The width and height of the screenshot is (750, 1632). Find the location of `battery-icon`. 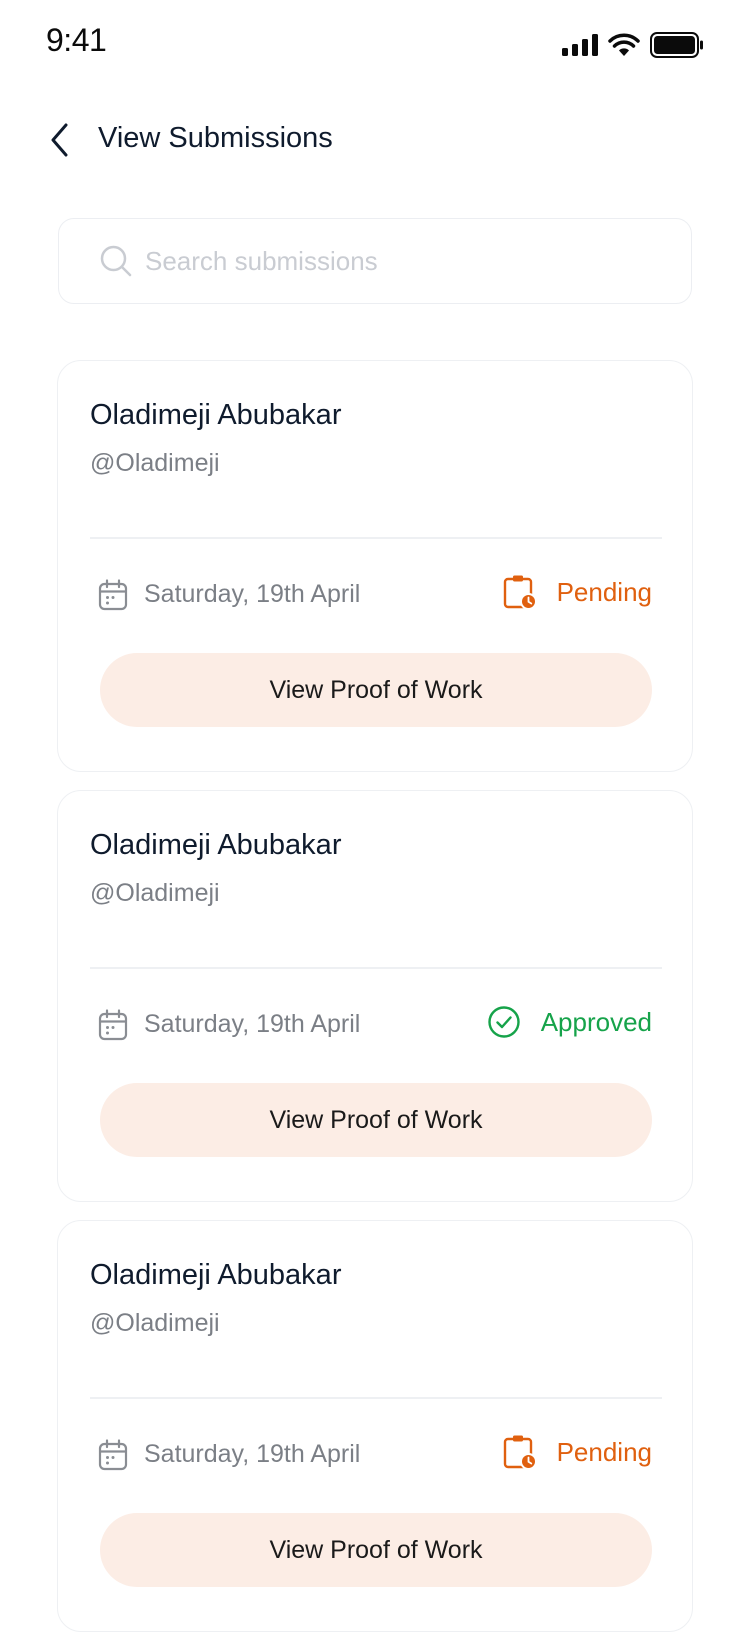

battery-icon is located at coordinates (676, 45).